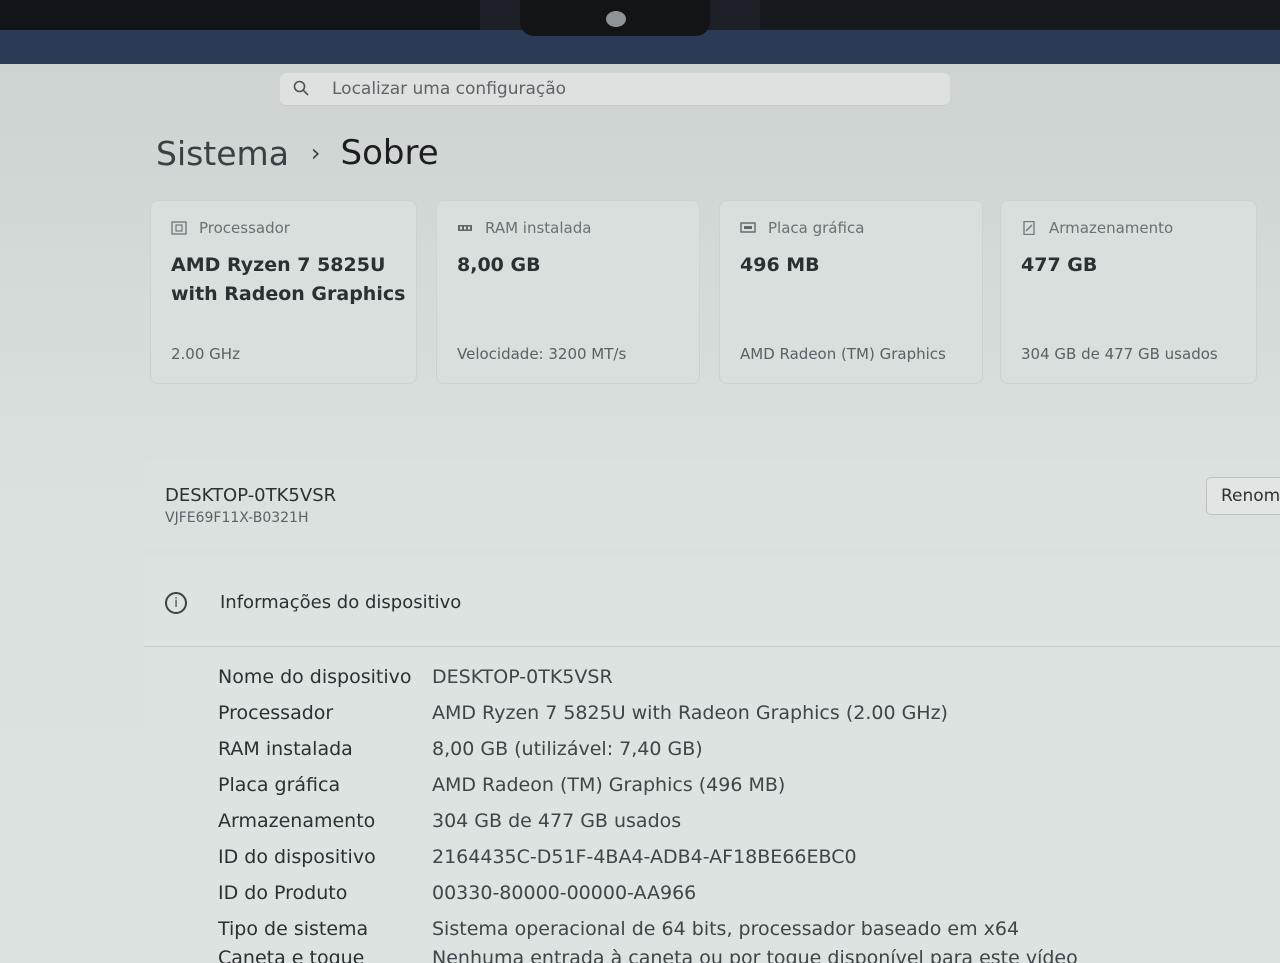 The height and width of the screenshot is (963, 1280). What do you see at coordinates (276, 713) in the screenshot?
I see `spec-label: Processador` at bounding box center [276, 713].